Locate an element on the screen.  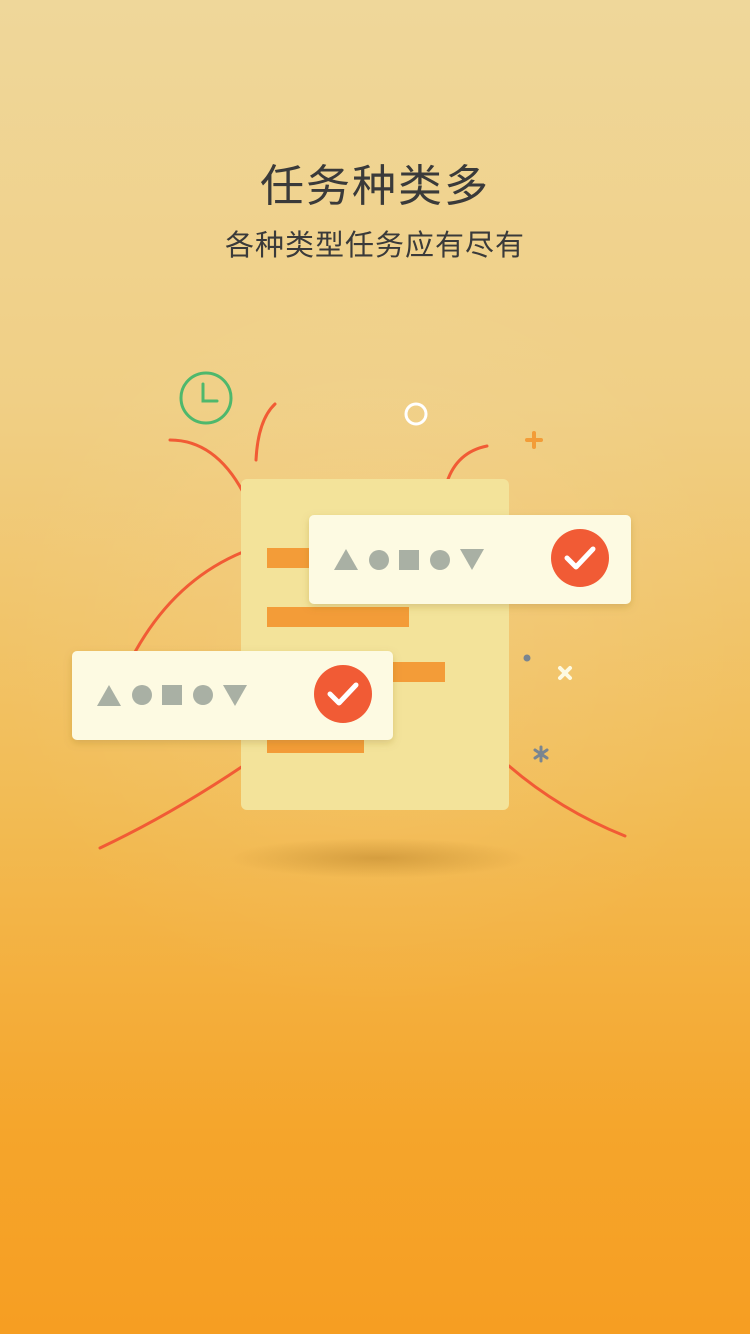
document-shadow is located at coordinates (378, 858).